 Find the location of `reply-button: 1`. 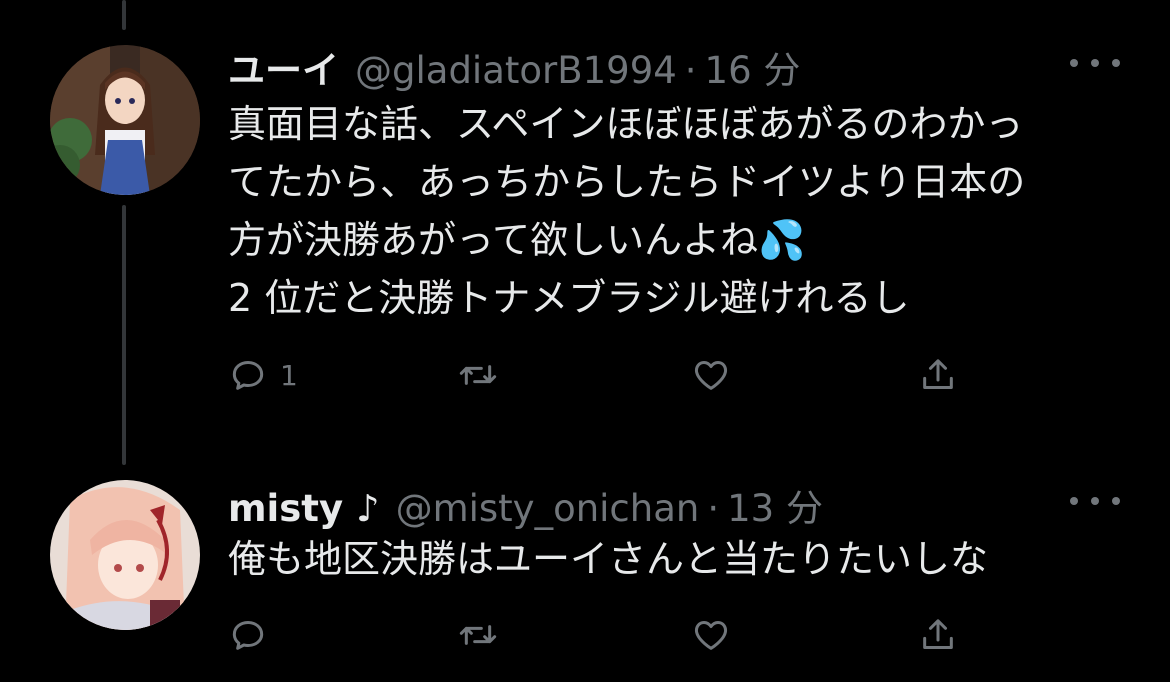

reply-button: 1 is located at coordinates (263, 375).